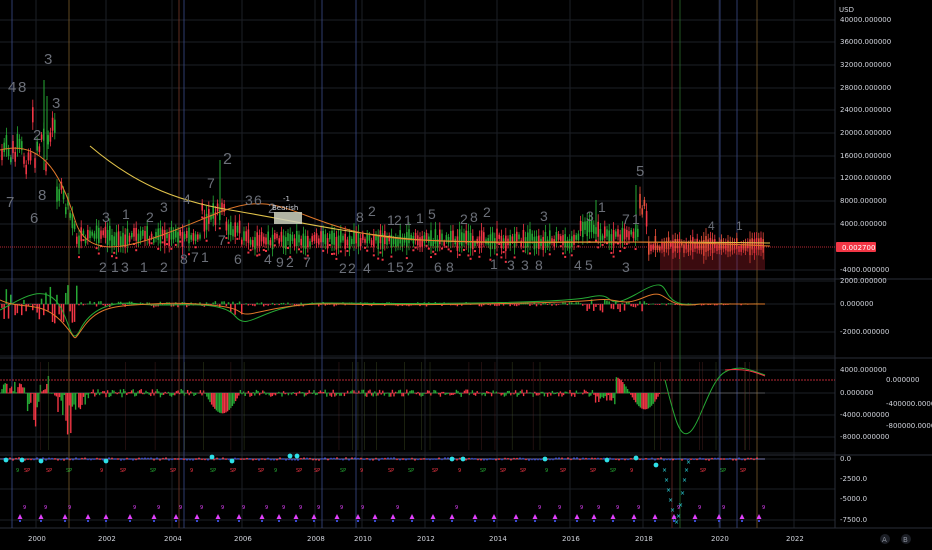 The width and height of the screenshot is (932, 550). Describe the element at coordinates (426, 539) in the screenshot. I see `year-tick-label: 2012` at that location.